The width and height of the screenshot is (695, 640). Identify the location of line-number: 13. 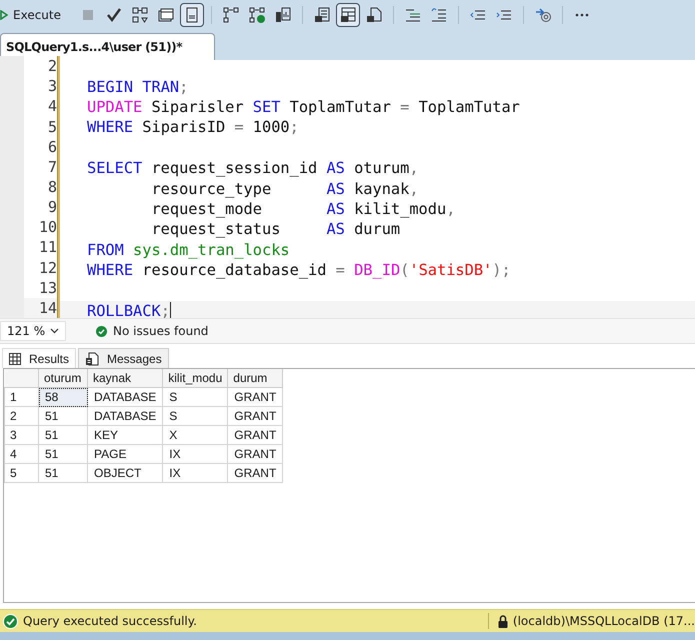
(47, 287).